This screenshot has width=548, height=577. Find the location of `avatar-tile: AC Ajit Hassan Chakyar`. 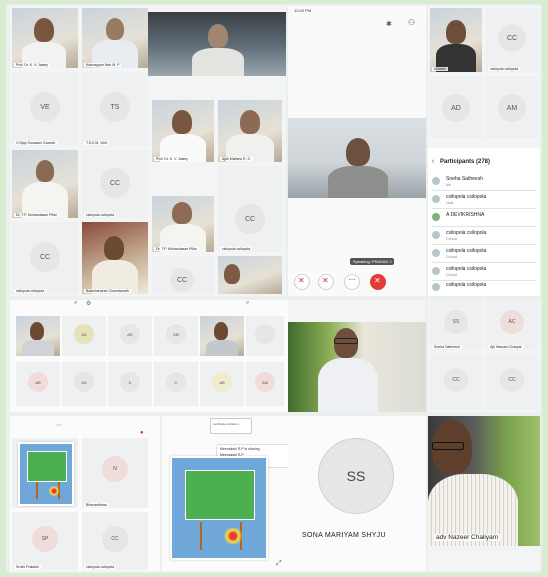

avatar-tile: AC Ajit Hassan Chakyar is located at coordinates (512, 325).